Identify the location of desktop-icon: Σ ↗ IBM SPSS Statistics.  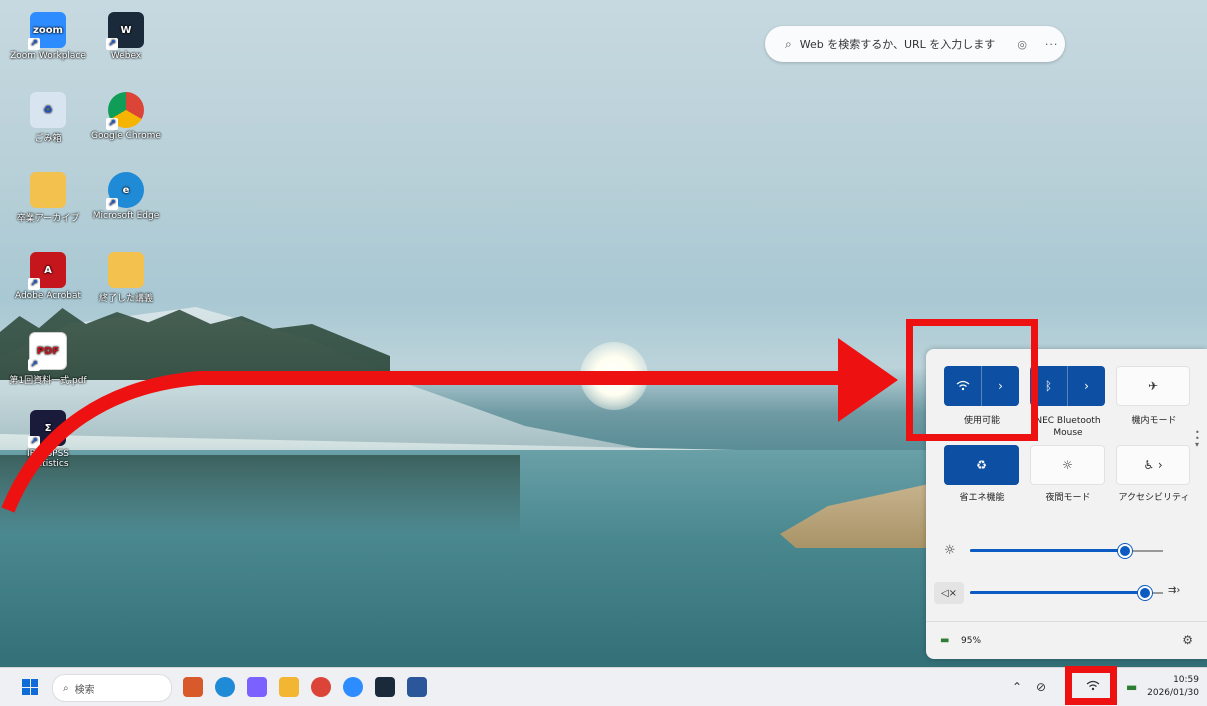
(48, 439).